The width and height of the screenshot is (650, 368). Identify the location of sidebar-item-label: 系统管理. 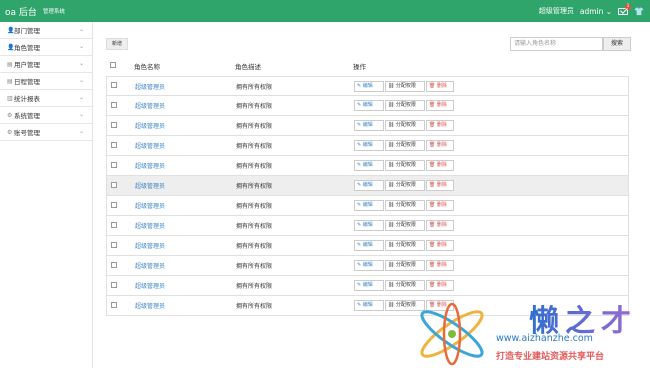
(27, 116).